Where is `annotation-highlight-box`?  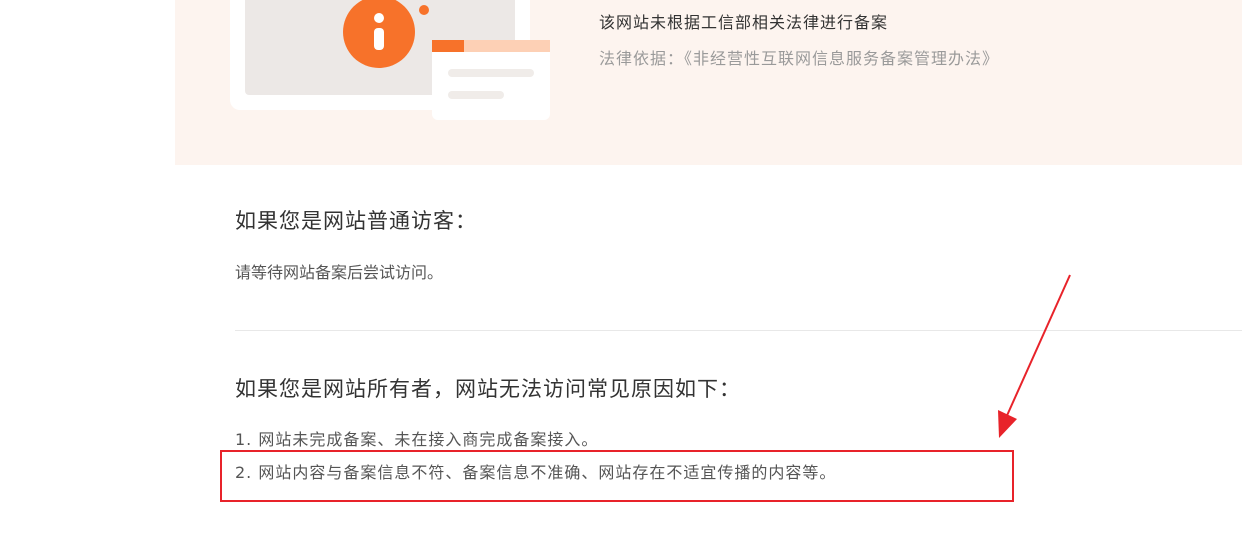 annotation-highlight-box is located at coordinates (617, 476).